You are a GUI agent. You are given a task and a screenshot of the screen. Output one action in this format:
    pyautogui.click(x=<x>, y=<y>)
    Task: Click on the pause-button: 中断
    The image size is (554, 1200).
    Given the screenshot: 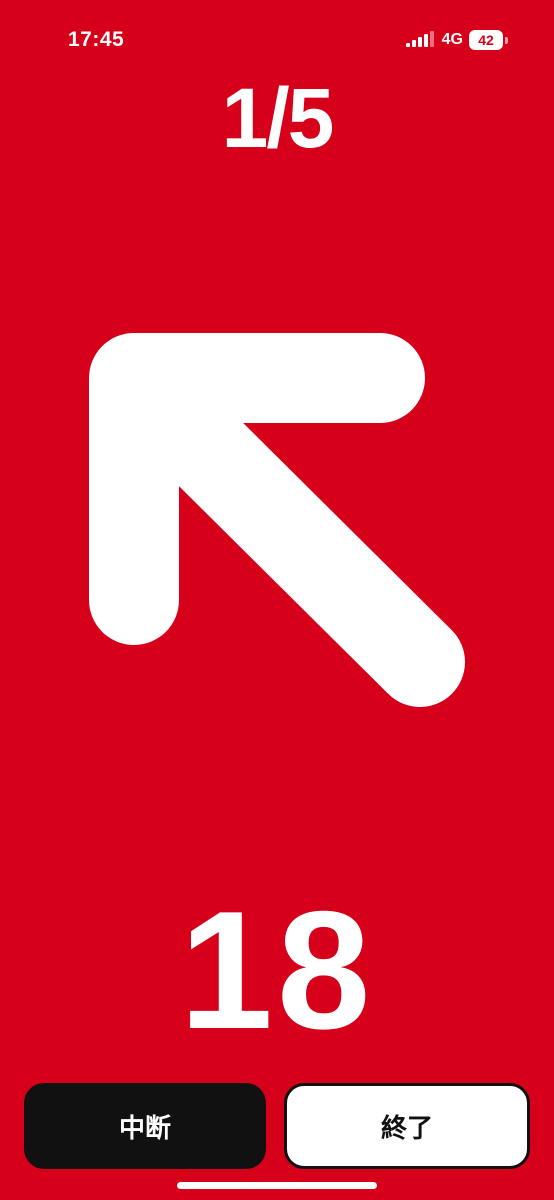 What is the action you would take?
    pyautogui.click(x=145, y=1126)
    